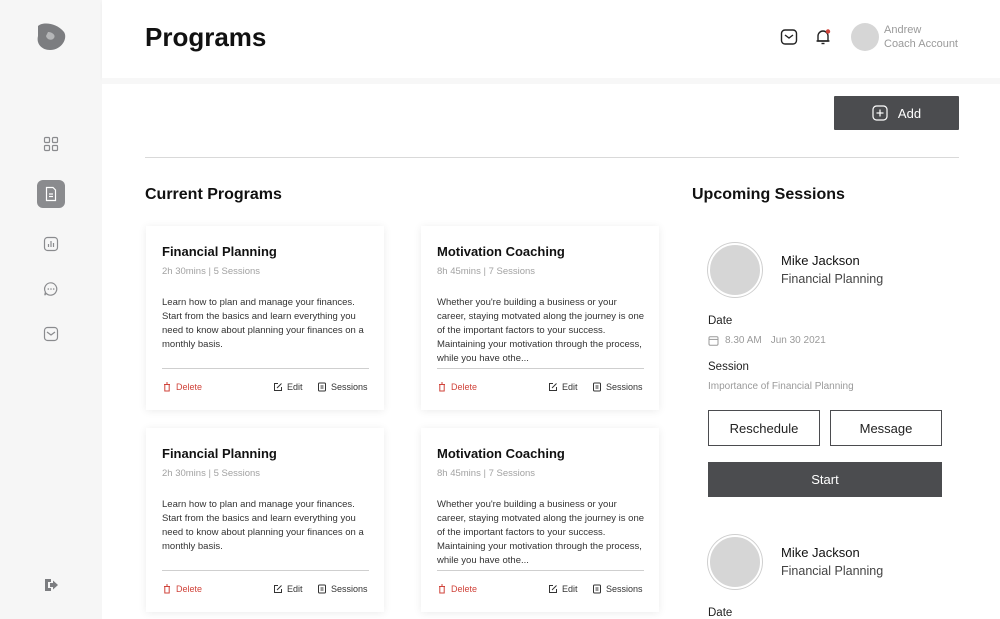  Describe the element at coordinates (798, 340) in the screenshot. I see `session-date: Jun 30 2021` at that location.